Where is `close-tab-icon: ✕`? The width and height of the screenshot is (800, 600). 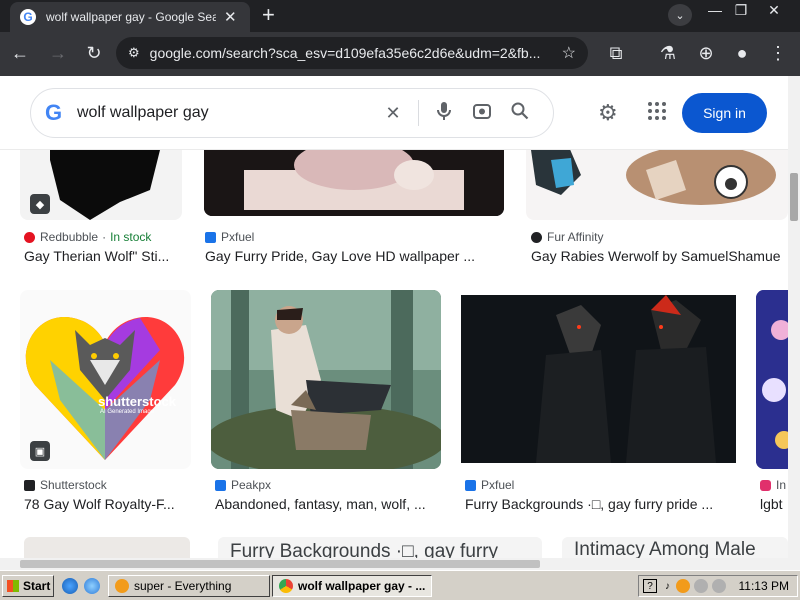
close-tab-icon: ✕ is located at coordinates (230, 17).